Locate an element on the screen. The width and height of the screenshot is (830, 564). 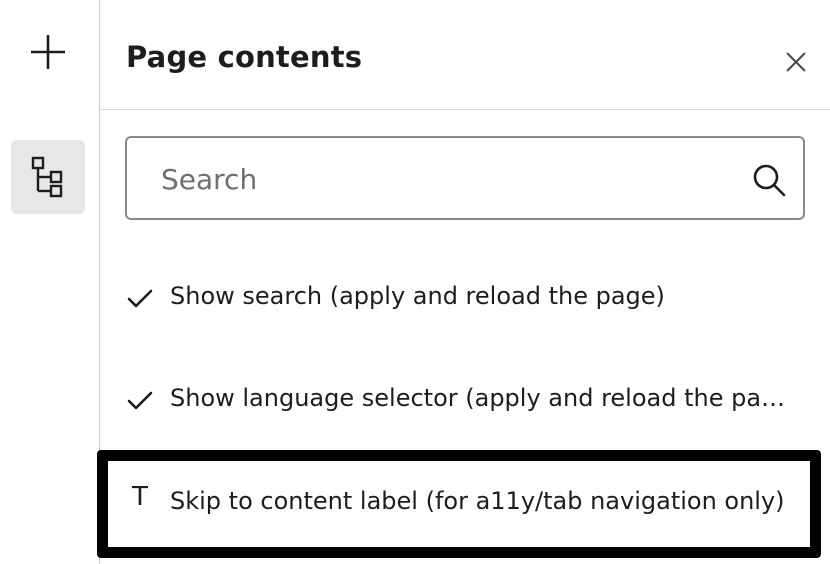
add-button is located at coordinates (48, 52).